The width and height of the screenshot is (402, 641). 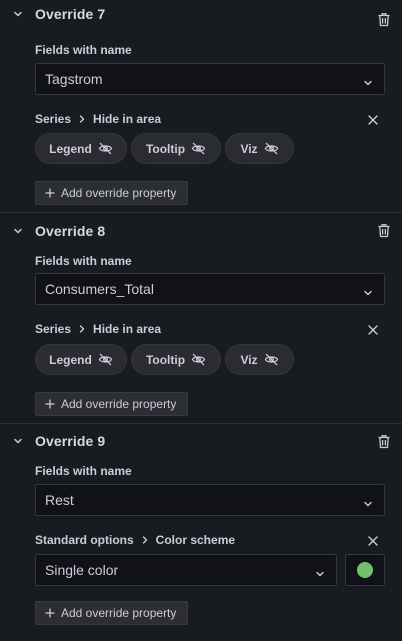 I want to click on color-picker-button, so click(x=365, y=570).